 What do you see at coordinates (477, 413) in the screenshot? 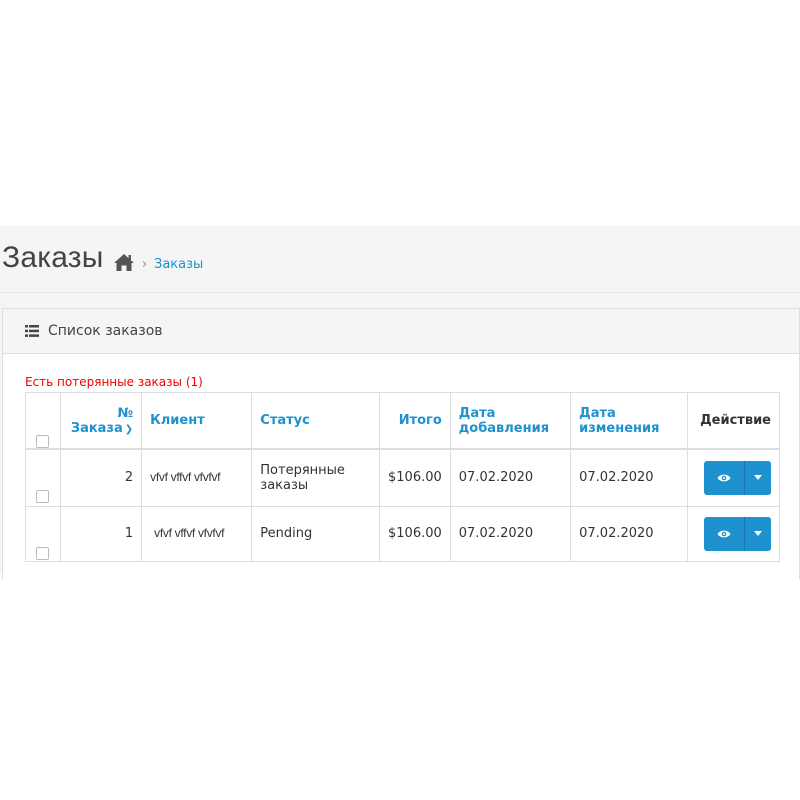
I see `date-added-header-line1: Дата` at bounding box center [477, 413].